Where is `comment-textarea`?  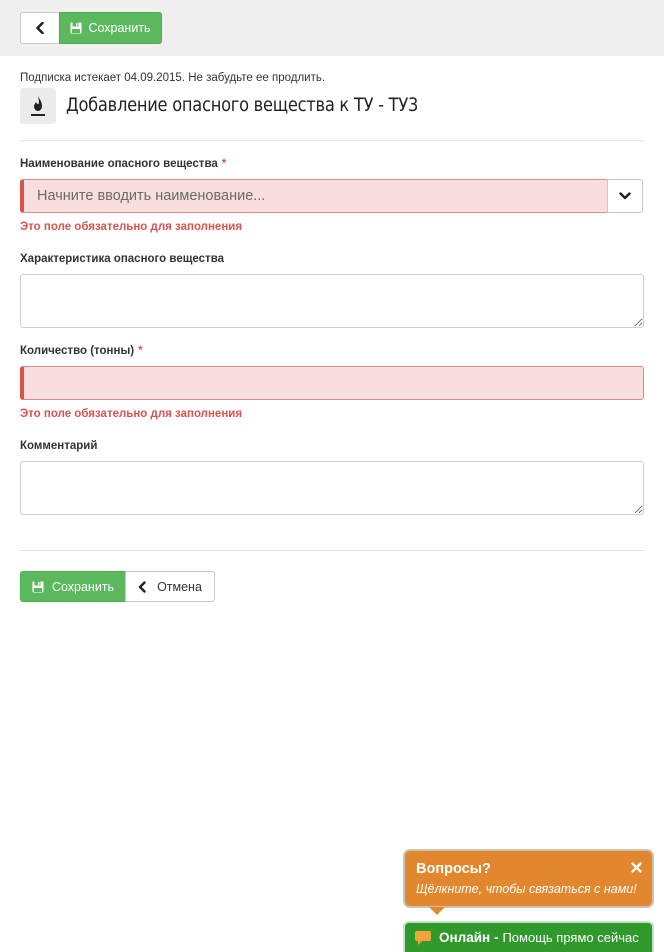 comment-textarea is located at coordinates (332, 488).